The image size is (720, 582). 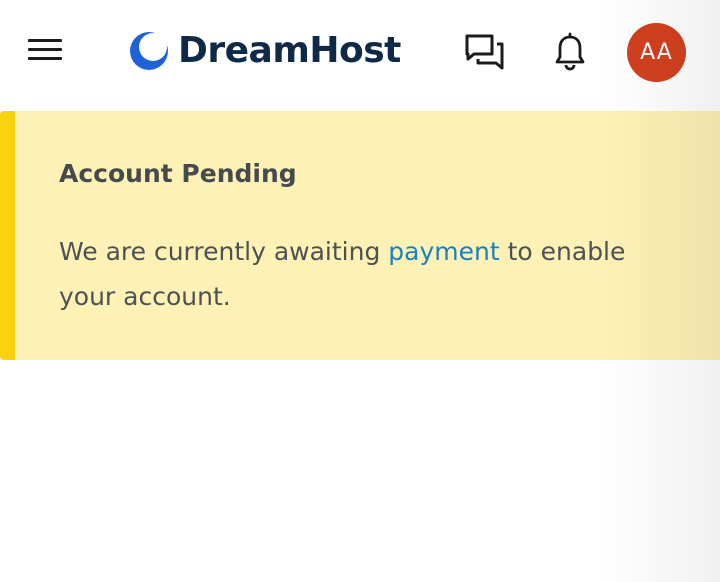 I want to click on logo-text: DreamHost, so click(x=289, y=50).